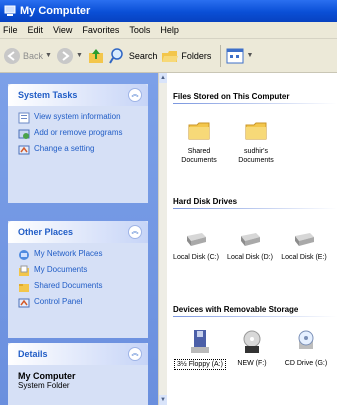  Describe the element at coordinates (116, 55) in the screenshot. I see `search-icon` at that location.